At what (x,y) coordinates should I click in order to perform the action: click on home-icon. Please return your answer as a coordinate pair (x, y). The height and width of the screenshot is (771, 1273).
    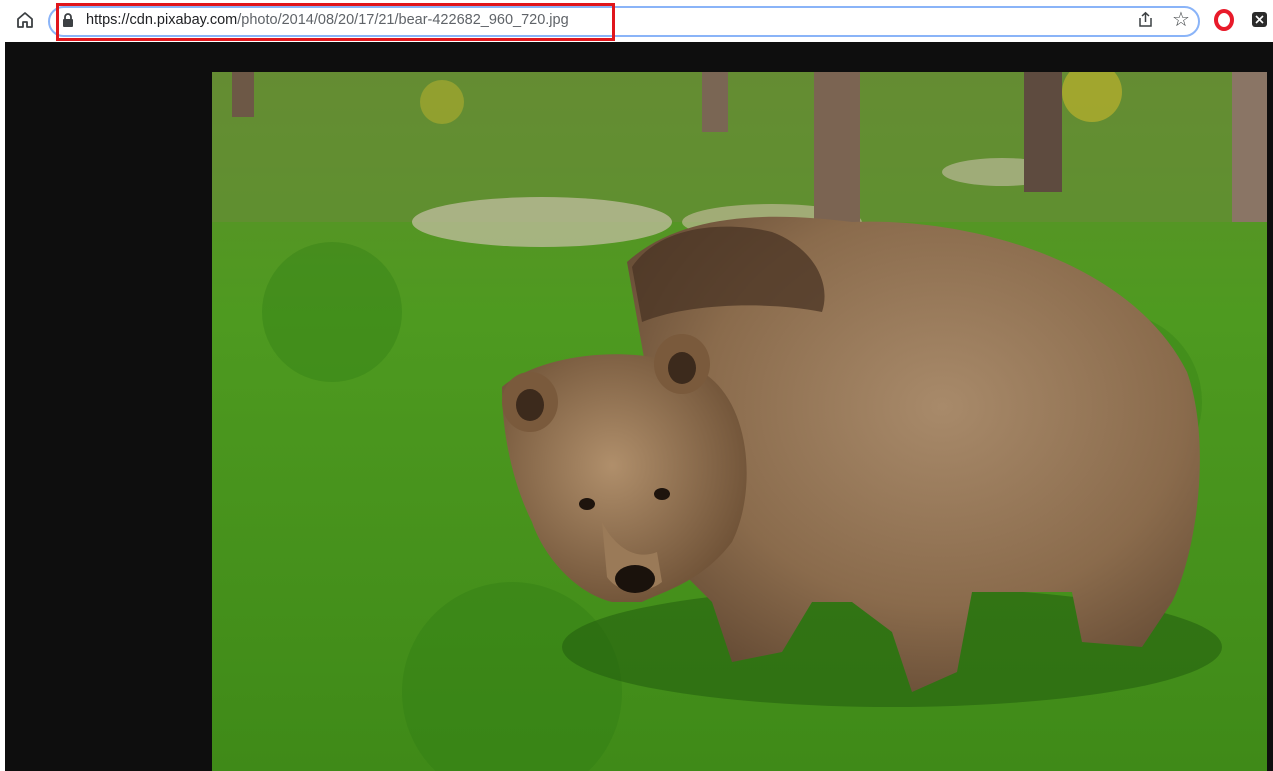
    Looking at the image, I should click on (25, 20).